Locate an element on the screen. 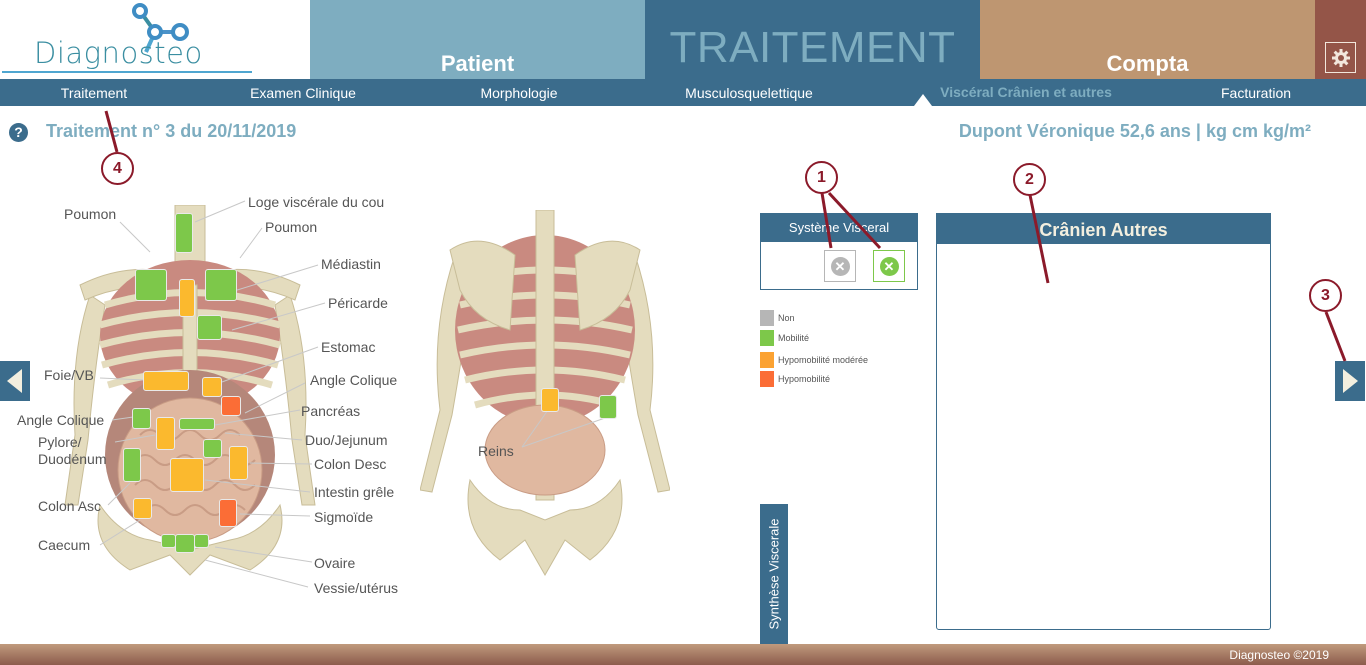  organ-box-colon-desc is located at coordinates (238, 463).